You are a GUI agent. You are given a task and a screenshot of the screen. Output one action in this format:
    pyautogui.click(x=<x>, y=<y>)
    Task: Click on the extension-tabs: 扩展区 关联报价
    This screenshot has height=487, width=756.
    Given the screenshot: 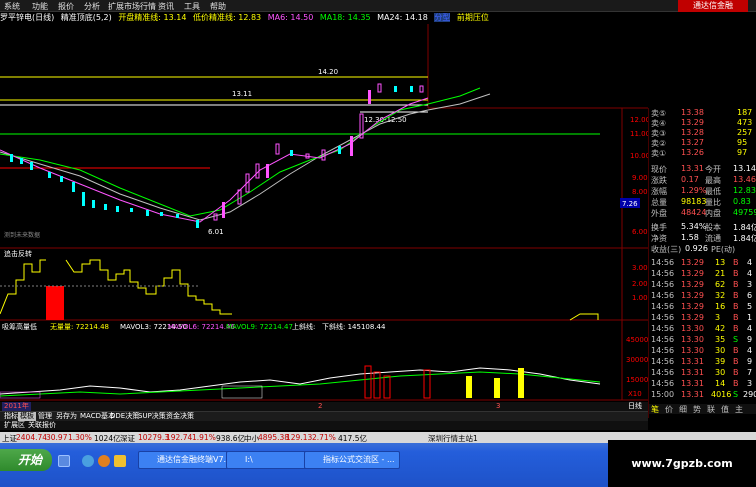 What is the action you would take?
    pyautogui.click(x=324, y=425)
    